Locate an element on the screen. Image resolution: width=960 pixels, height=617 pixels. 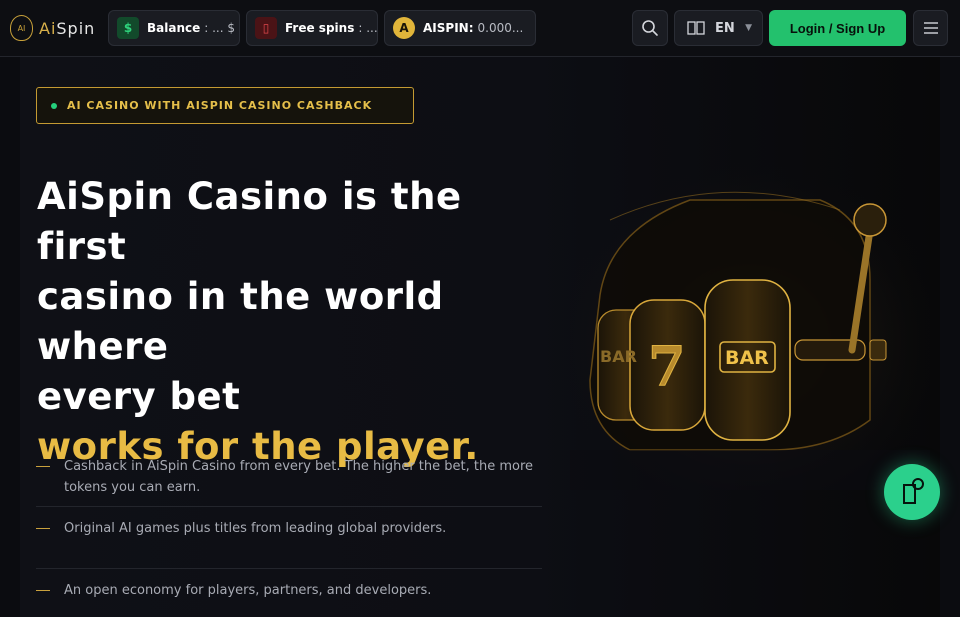
hamburger-menu-button is located at coordinates (930, 28).